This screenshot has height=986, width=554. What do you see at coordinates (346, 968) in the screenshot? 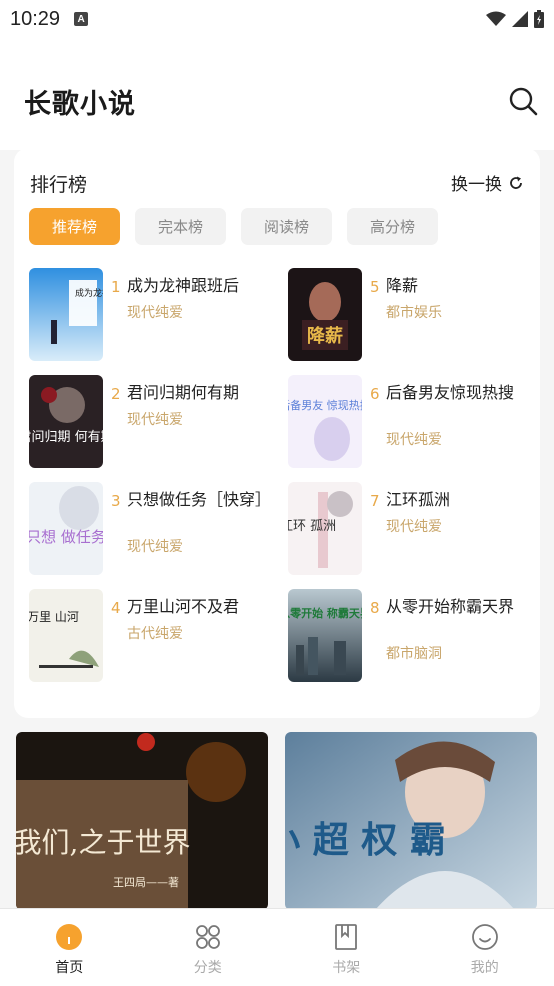
I see `nav-label: 书架` at bounding box center [346, 968].